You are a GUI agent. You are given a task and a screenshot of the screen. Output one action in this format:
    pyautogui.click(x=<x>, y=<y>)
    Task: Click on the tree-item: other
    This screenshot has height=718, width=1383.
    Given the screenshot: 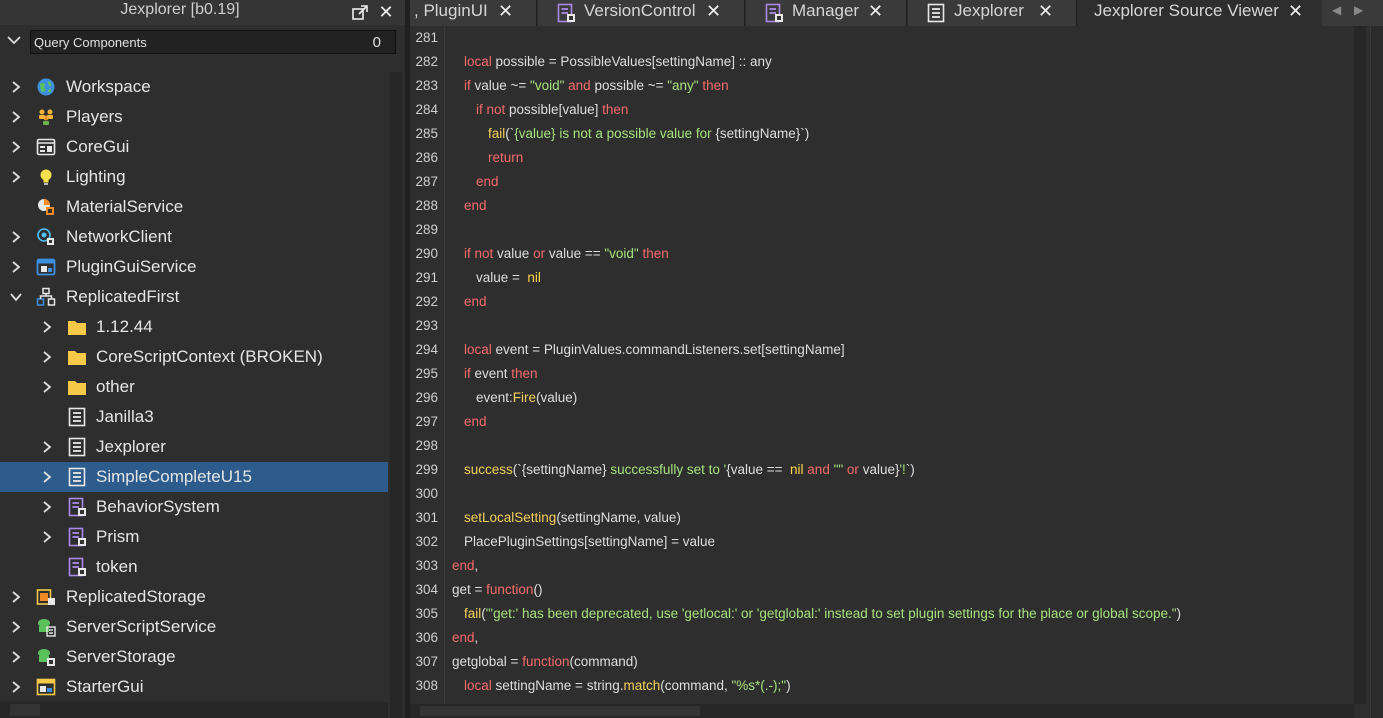 What is the action you would take?
    pyautogui.click(x=194, y=387)
    